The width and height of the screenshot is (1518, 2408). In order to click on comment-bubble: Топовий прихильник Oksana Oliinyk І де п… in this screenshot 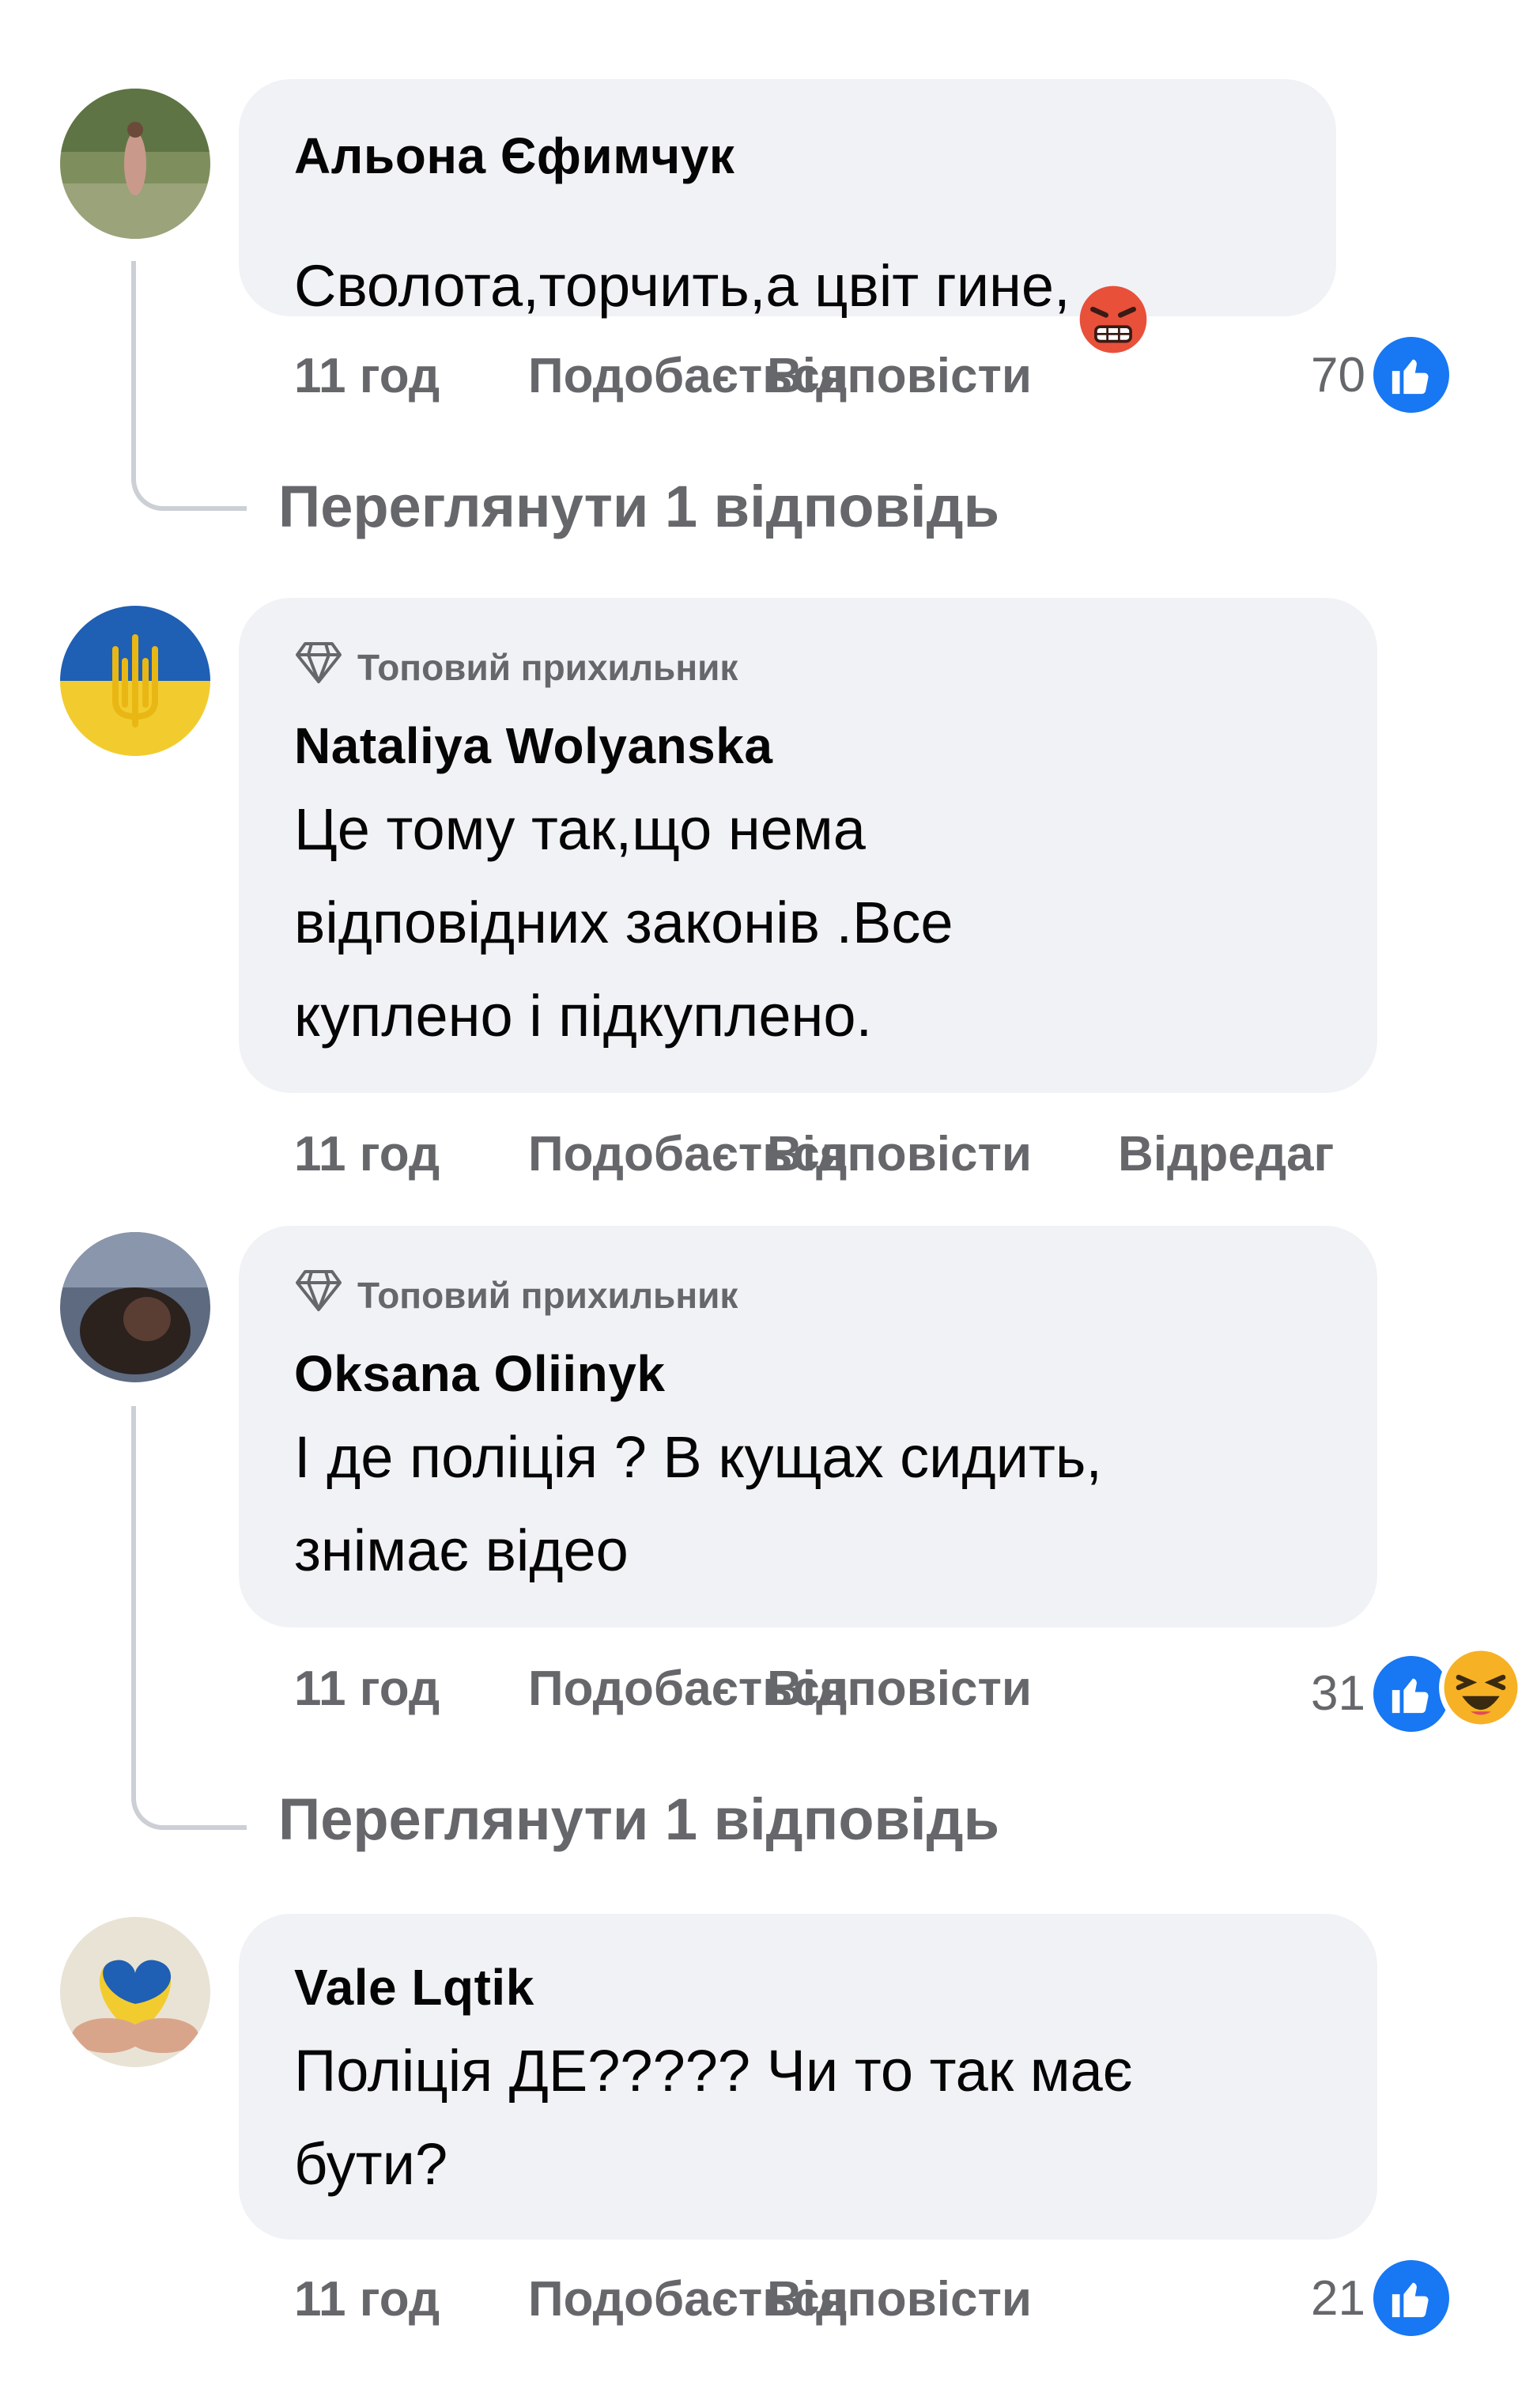, I will do `click(808, 1426)`.